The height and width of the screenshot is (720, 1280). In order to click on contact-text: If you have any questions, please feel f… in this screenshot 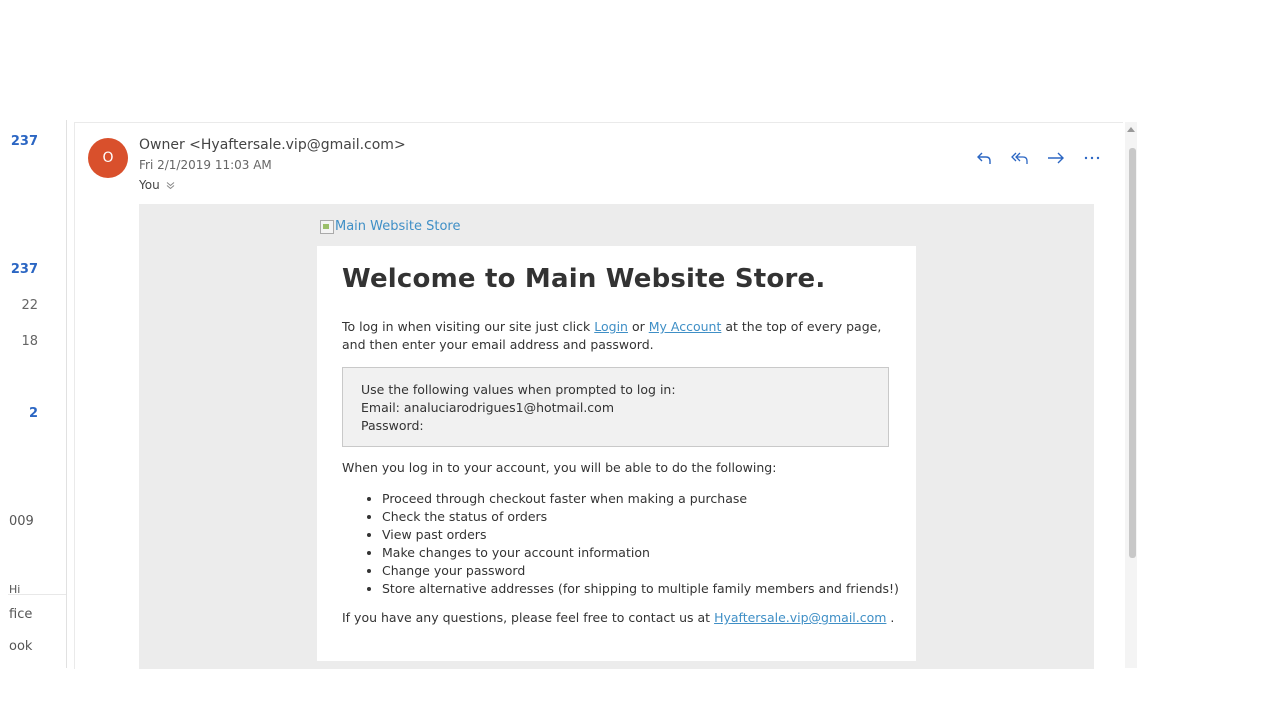, I will do `click(528, 617)`.